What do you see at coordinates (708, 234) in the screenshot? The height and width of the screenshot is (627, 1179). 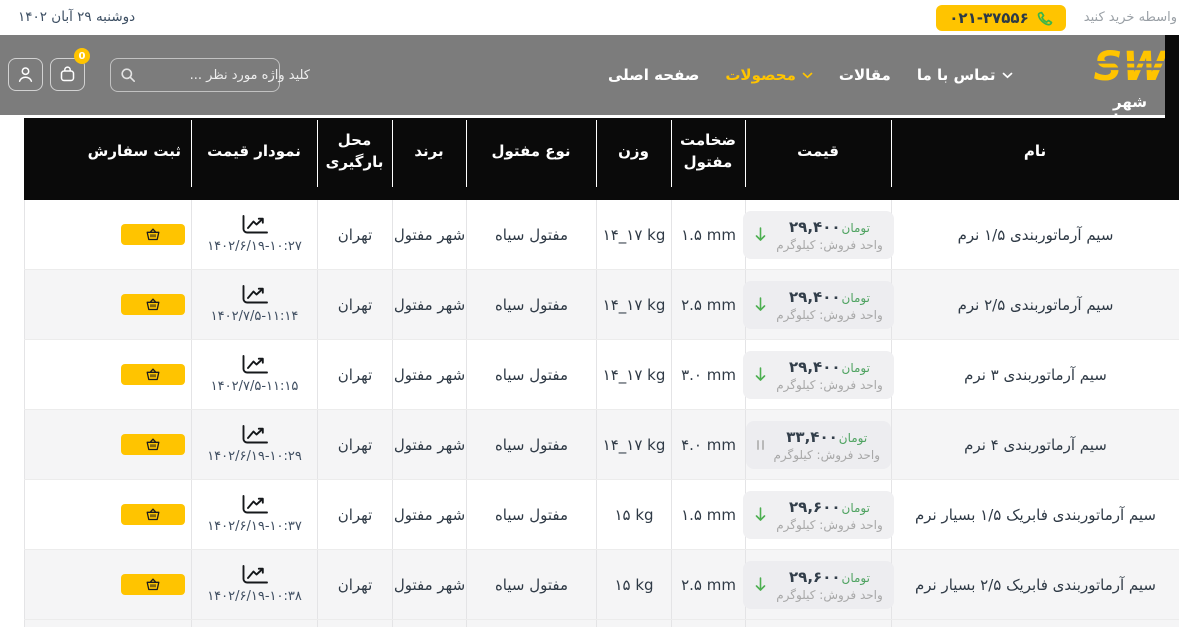 I see `thickness-value: ۱.۵ mm` at bounding box center [708, 234].